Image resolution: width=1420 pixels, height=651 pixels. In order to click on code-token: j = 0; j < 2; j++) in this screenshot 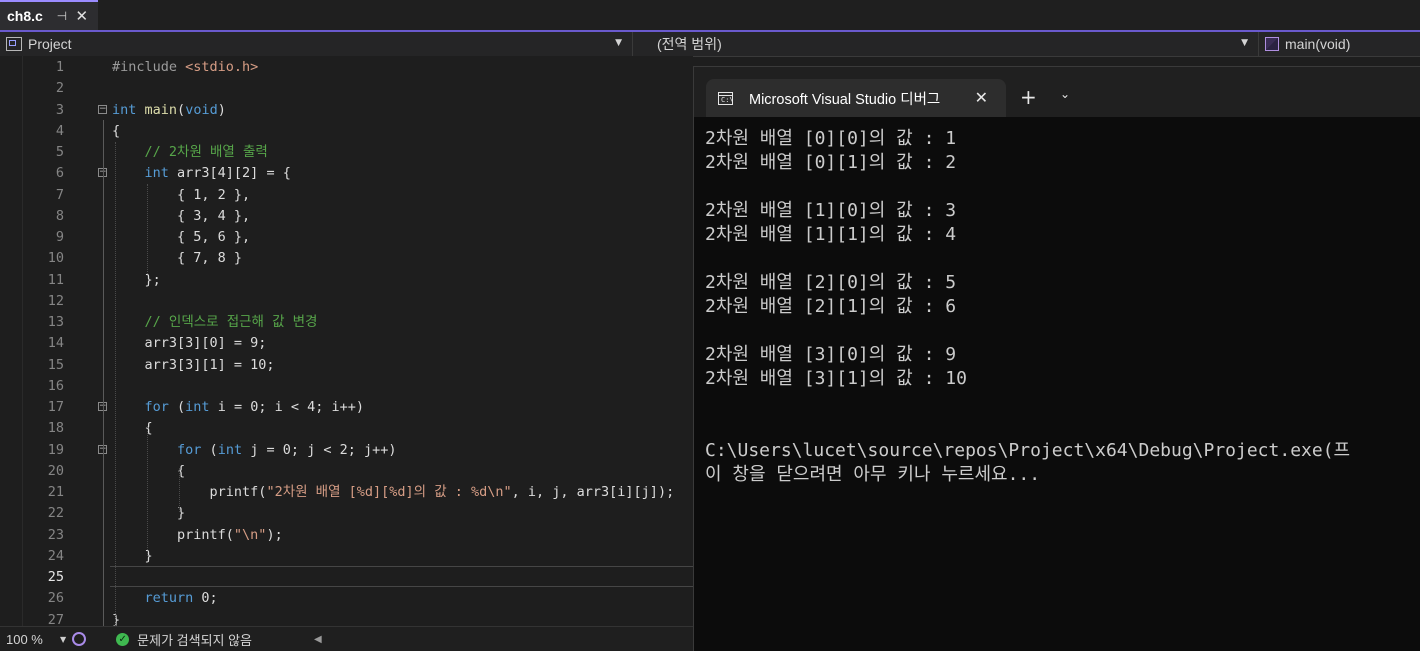, I will do `click(319, 449)`.